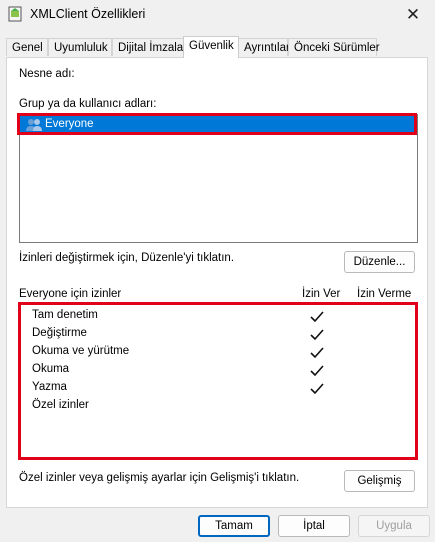  I want to click on tab-details: Ayrıntılar, so click(264, 47).